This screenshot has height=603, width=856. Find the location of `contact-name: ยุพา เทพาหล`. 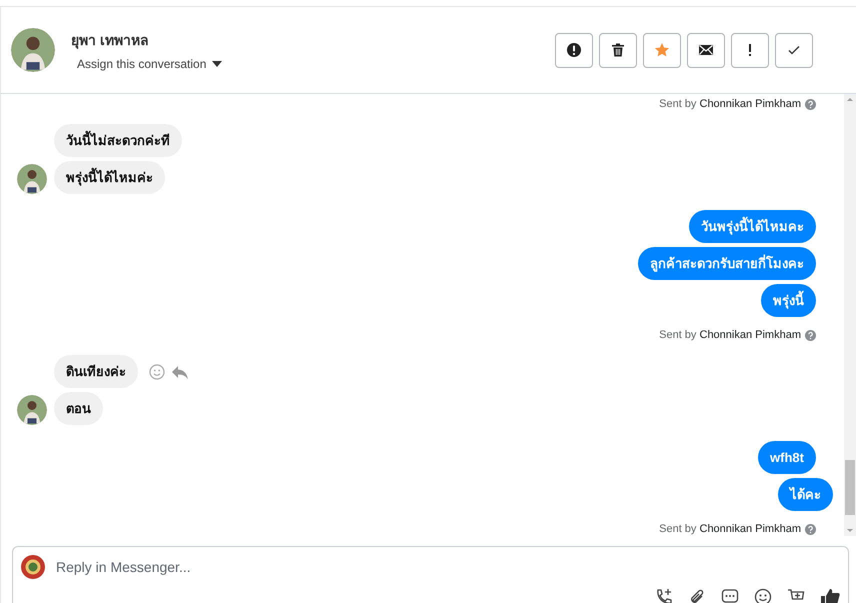

contact-name: ยุพา เทพาหล is located at coordinates (110, 41).